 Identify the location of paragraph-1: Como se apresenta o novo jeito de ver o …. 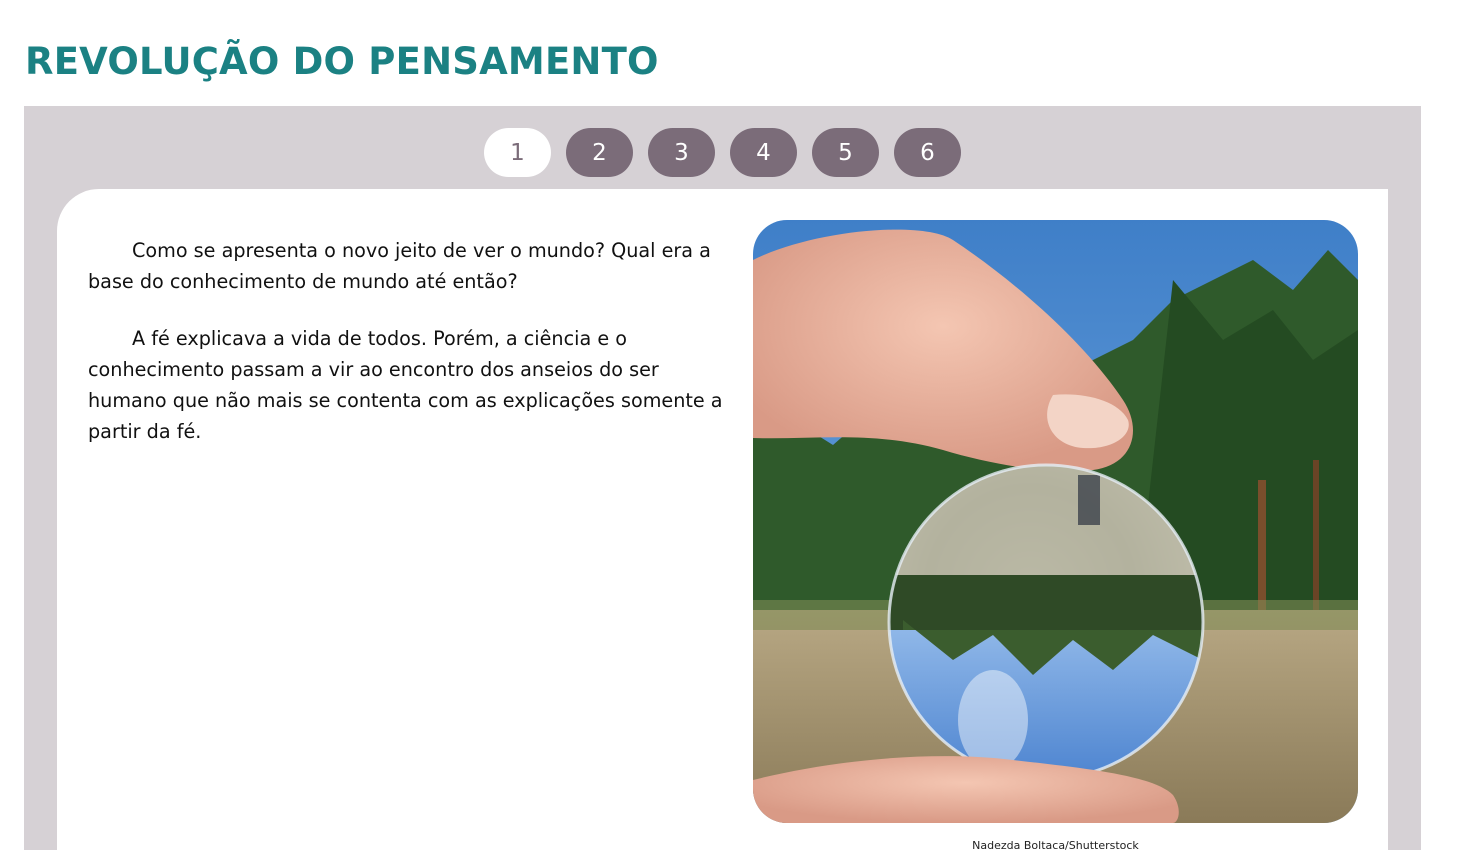
(399, 266).